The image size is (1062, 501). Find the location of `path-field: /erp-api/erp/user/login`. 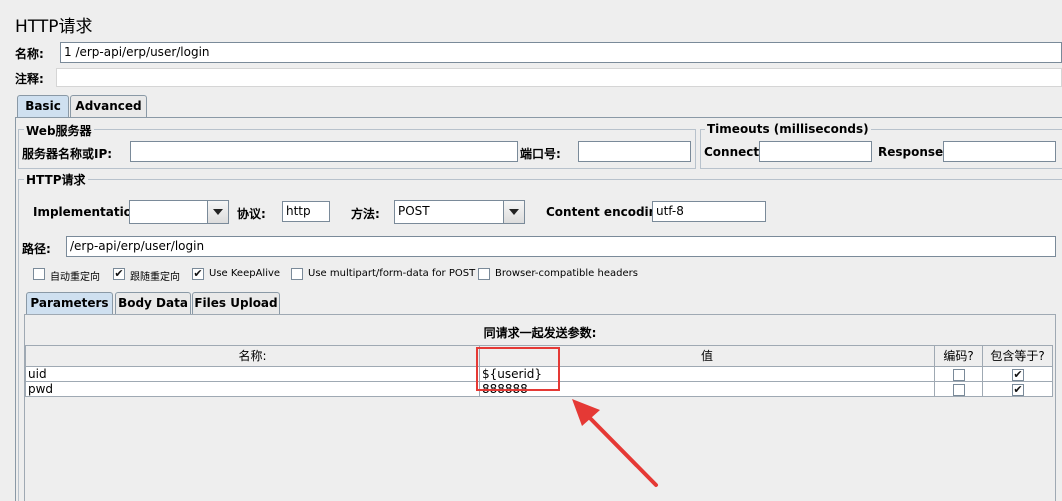

path-field: /erp-api/erp/user/login is located at coordinates (561, 246).